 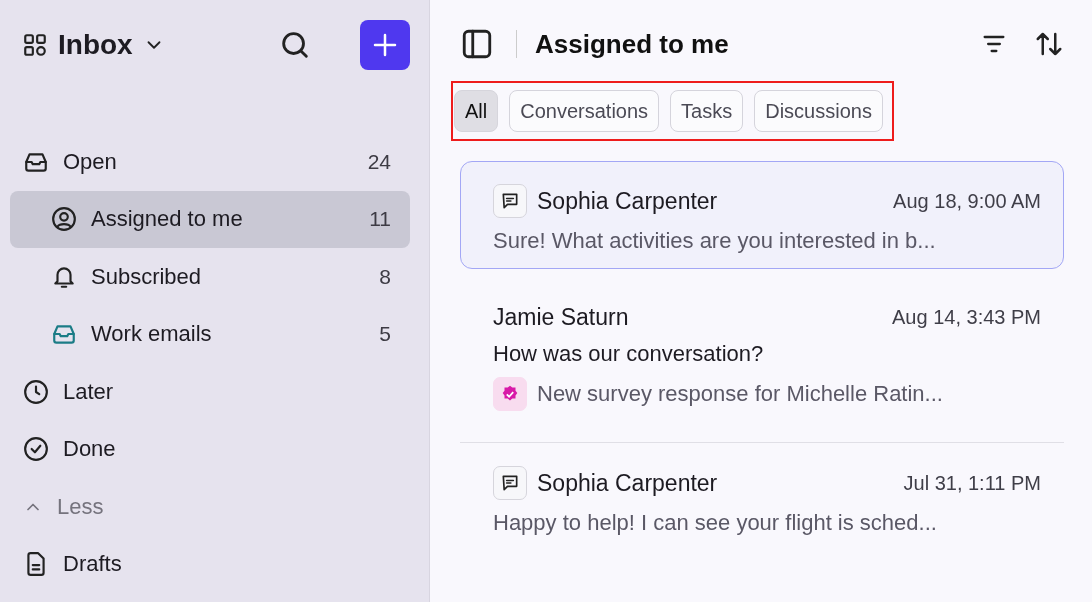 What do you see at coordinates (632, 44) in the screenshot?
I see `page-title: Assigned to me` at bounding box center [632, 44].